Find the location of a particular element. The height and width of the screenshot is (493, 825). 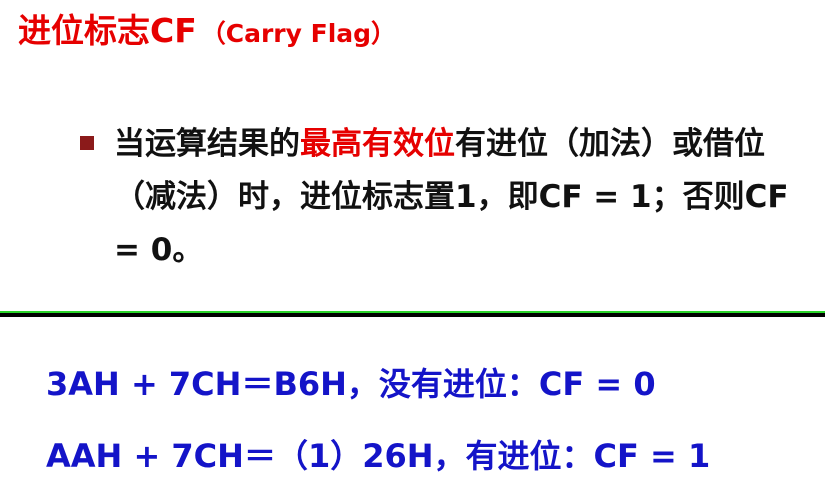

bullet-highlight: 最高有效位 is located at coordinates (377, 144).